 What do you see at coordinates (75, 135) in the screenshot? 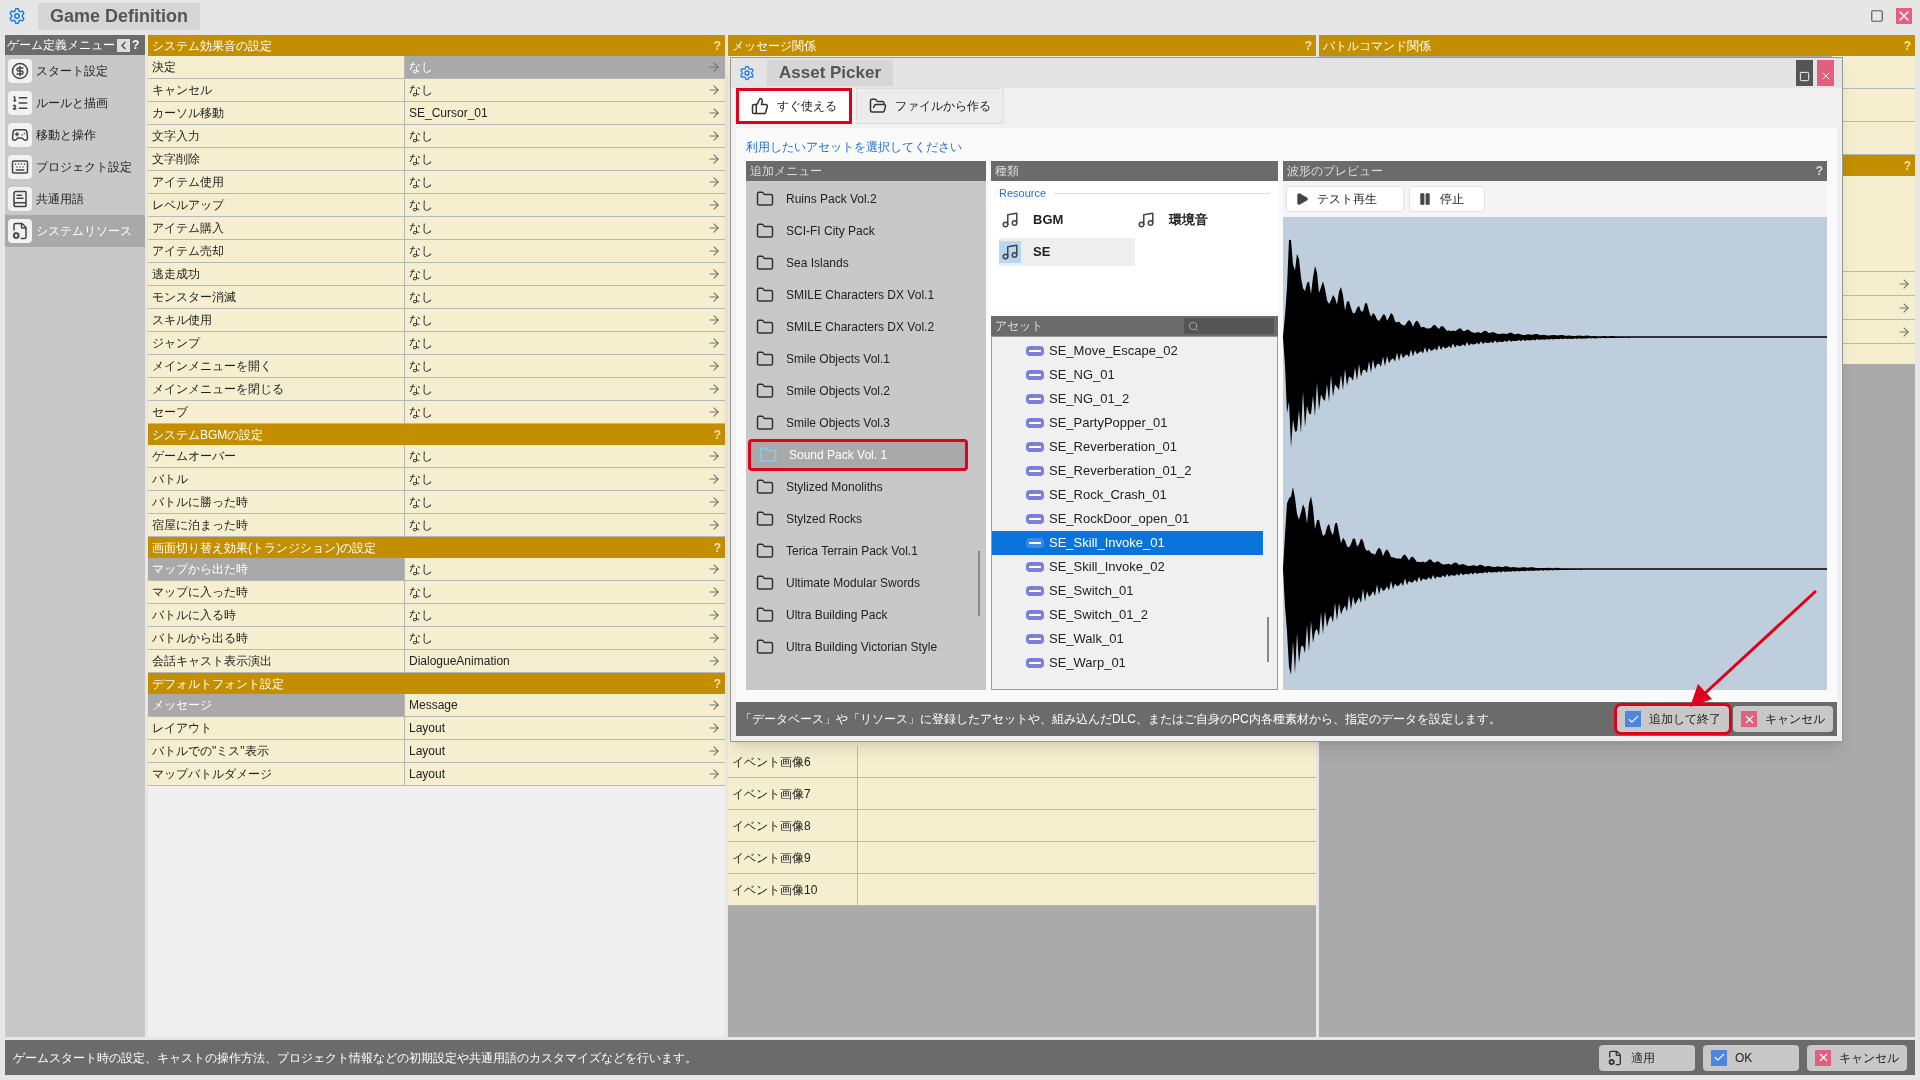
I see `sidebar-item: 移動と操作` at bounding box center [75, 135].